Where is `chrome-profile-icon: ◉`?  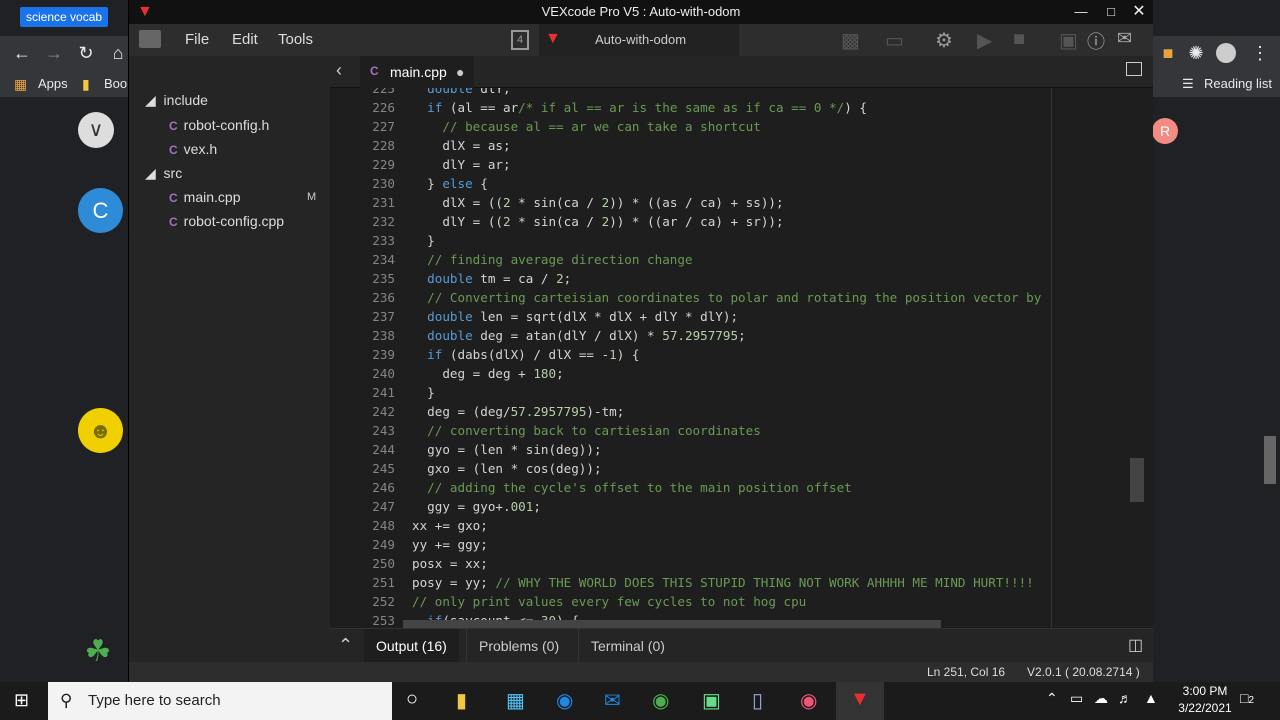
chrome-profile-icon: ◉ is located at coordinates (808, 700).